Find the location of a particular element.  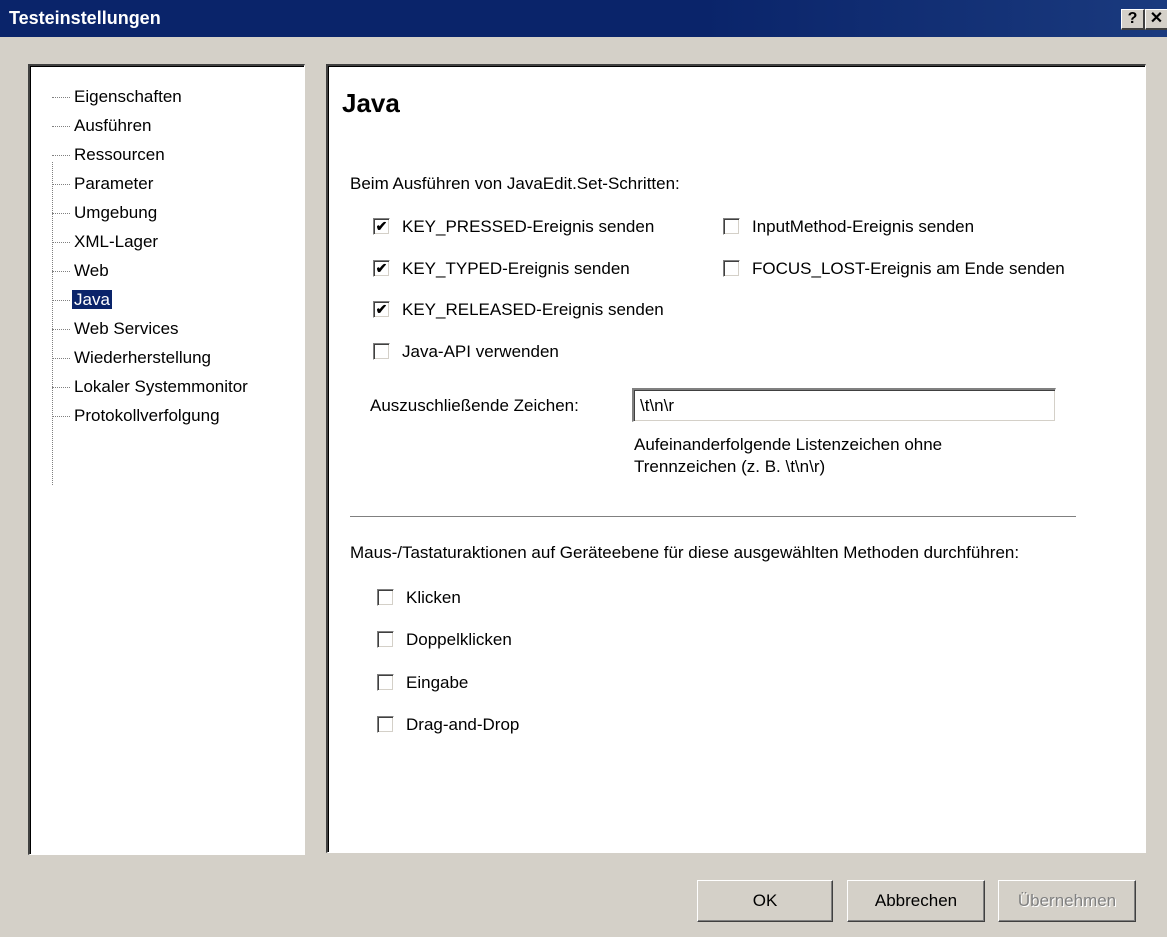

tree-item-protokollverfolgung: Protokollverfolgung is located at coordinates (137, 416).